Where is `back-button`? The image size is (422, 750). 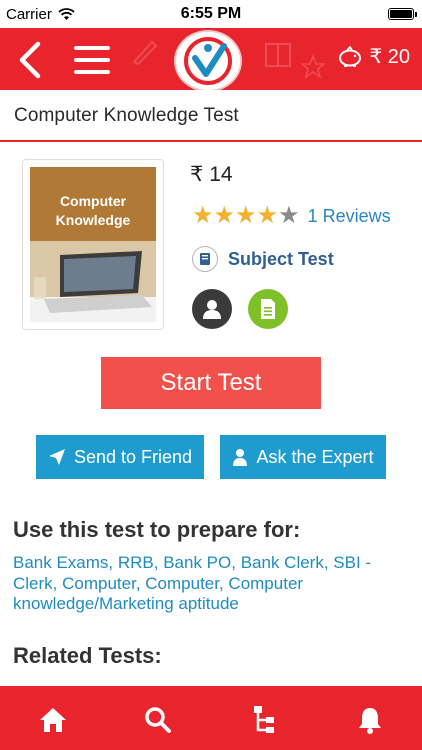 back-button is located at coordinates (32, 60).